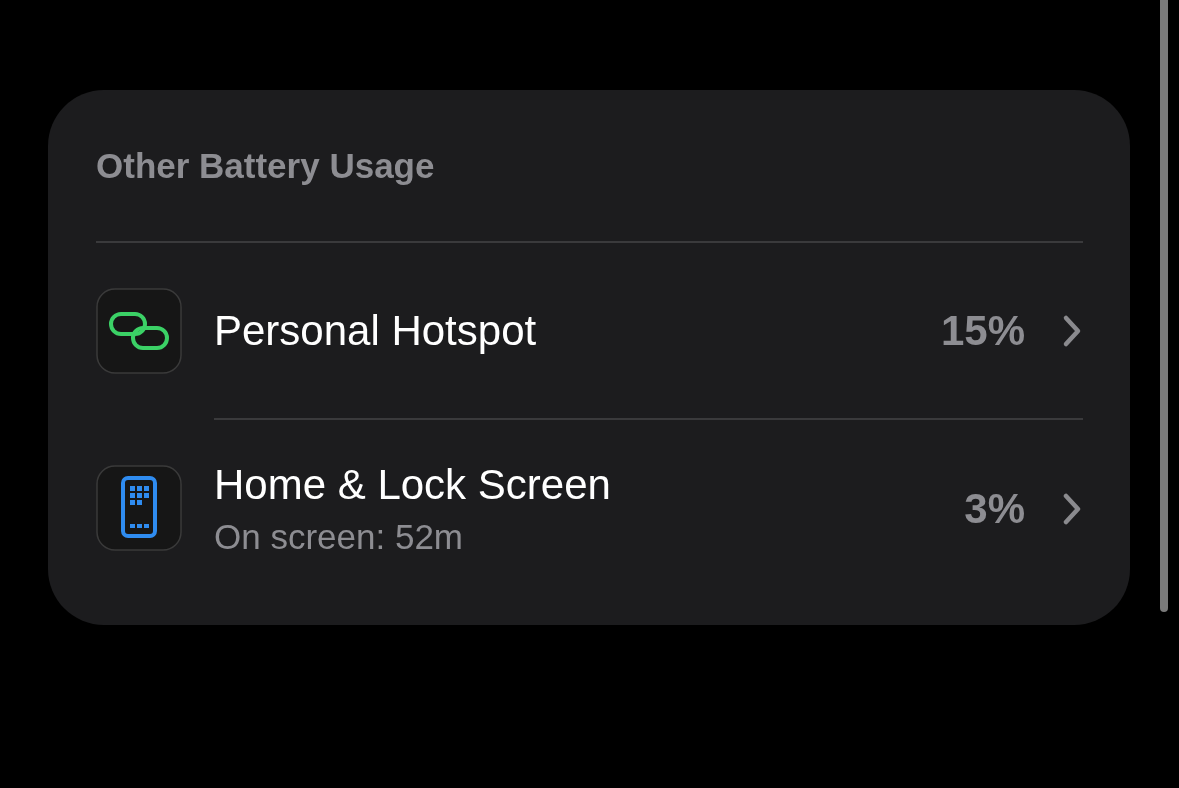 Image resolution: width=1179 pixels, height=788 pixels. What do you see at coordinates (339, 537) in the screenshot?
I see `row-subtitle: On screen: 52m` at bounding box center [339, 537].